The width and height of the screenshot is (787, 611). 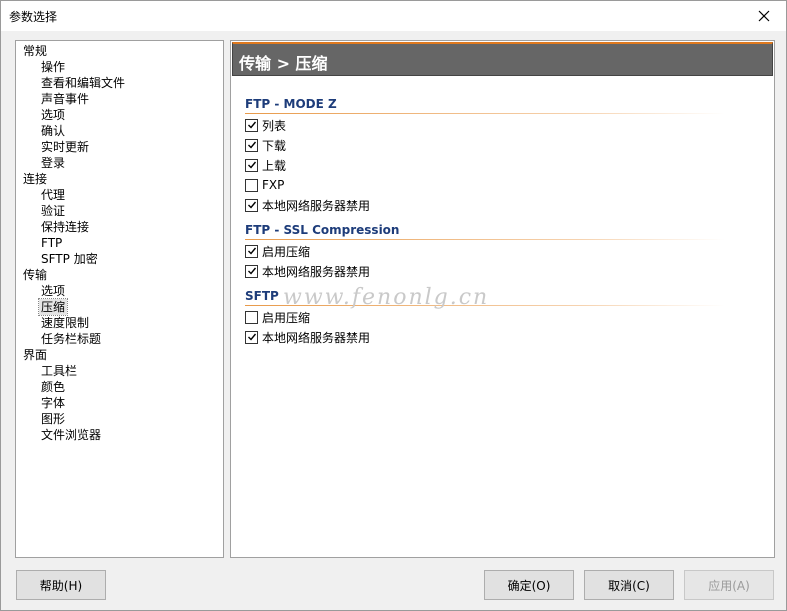 I want to click on tree-item: 界面, so click(x=35, y=355).